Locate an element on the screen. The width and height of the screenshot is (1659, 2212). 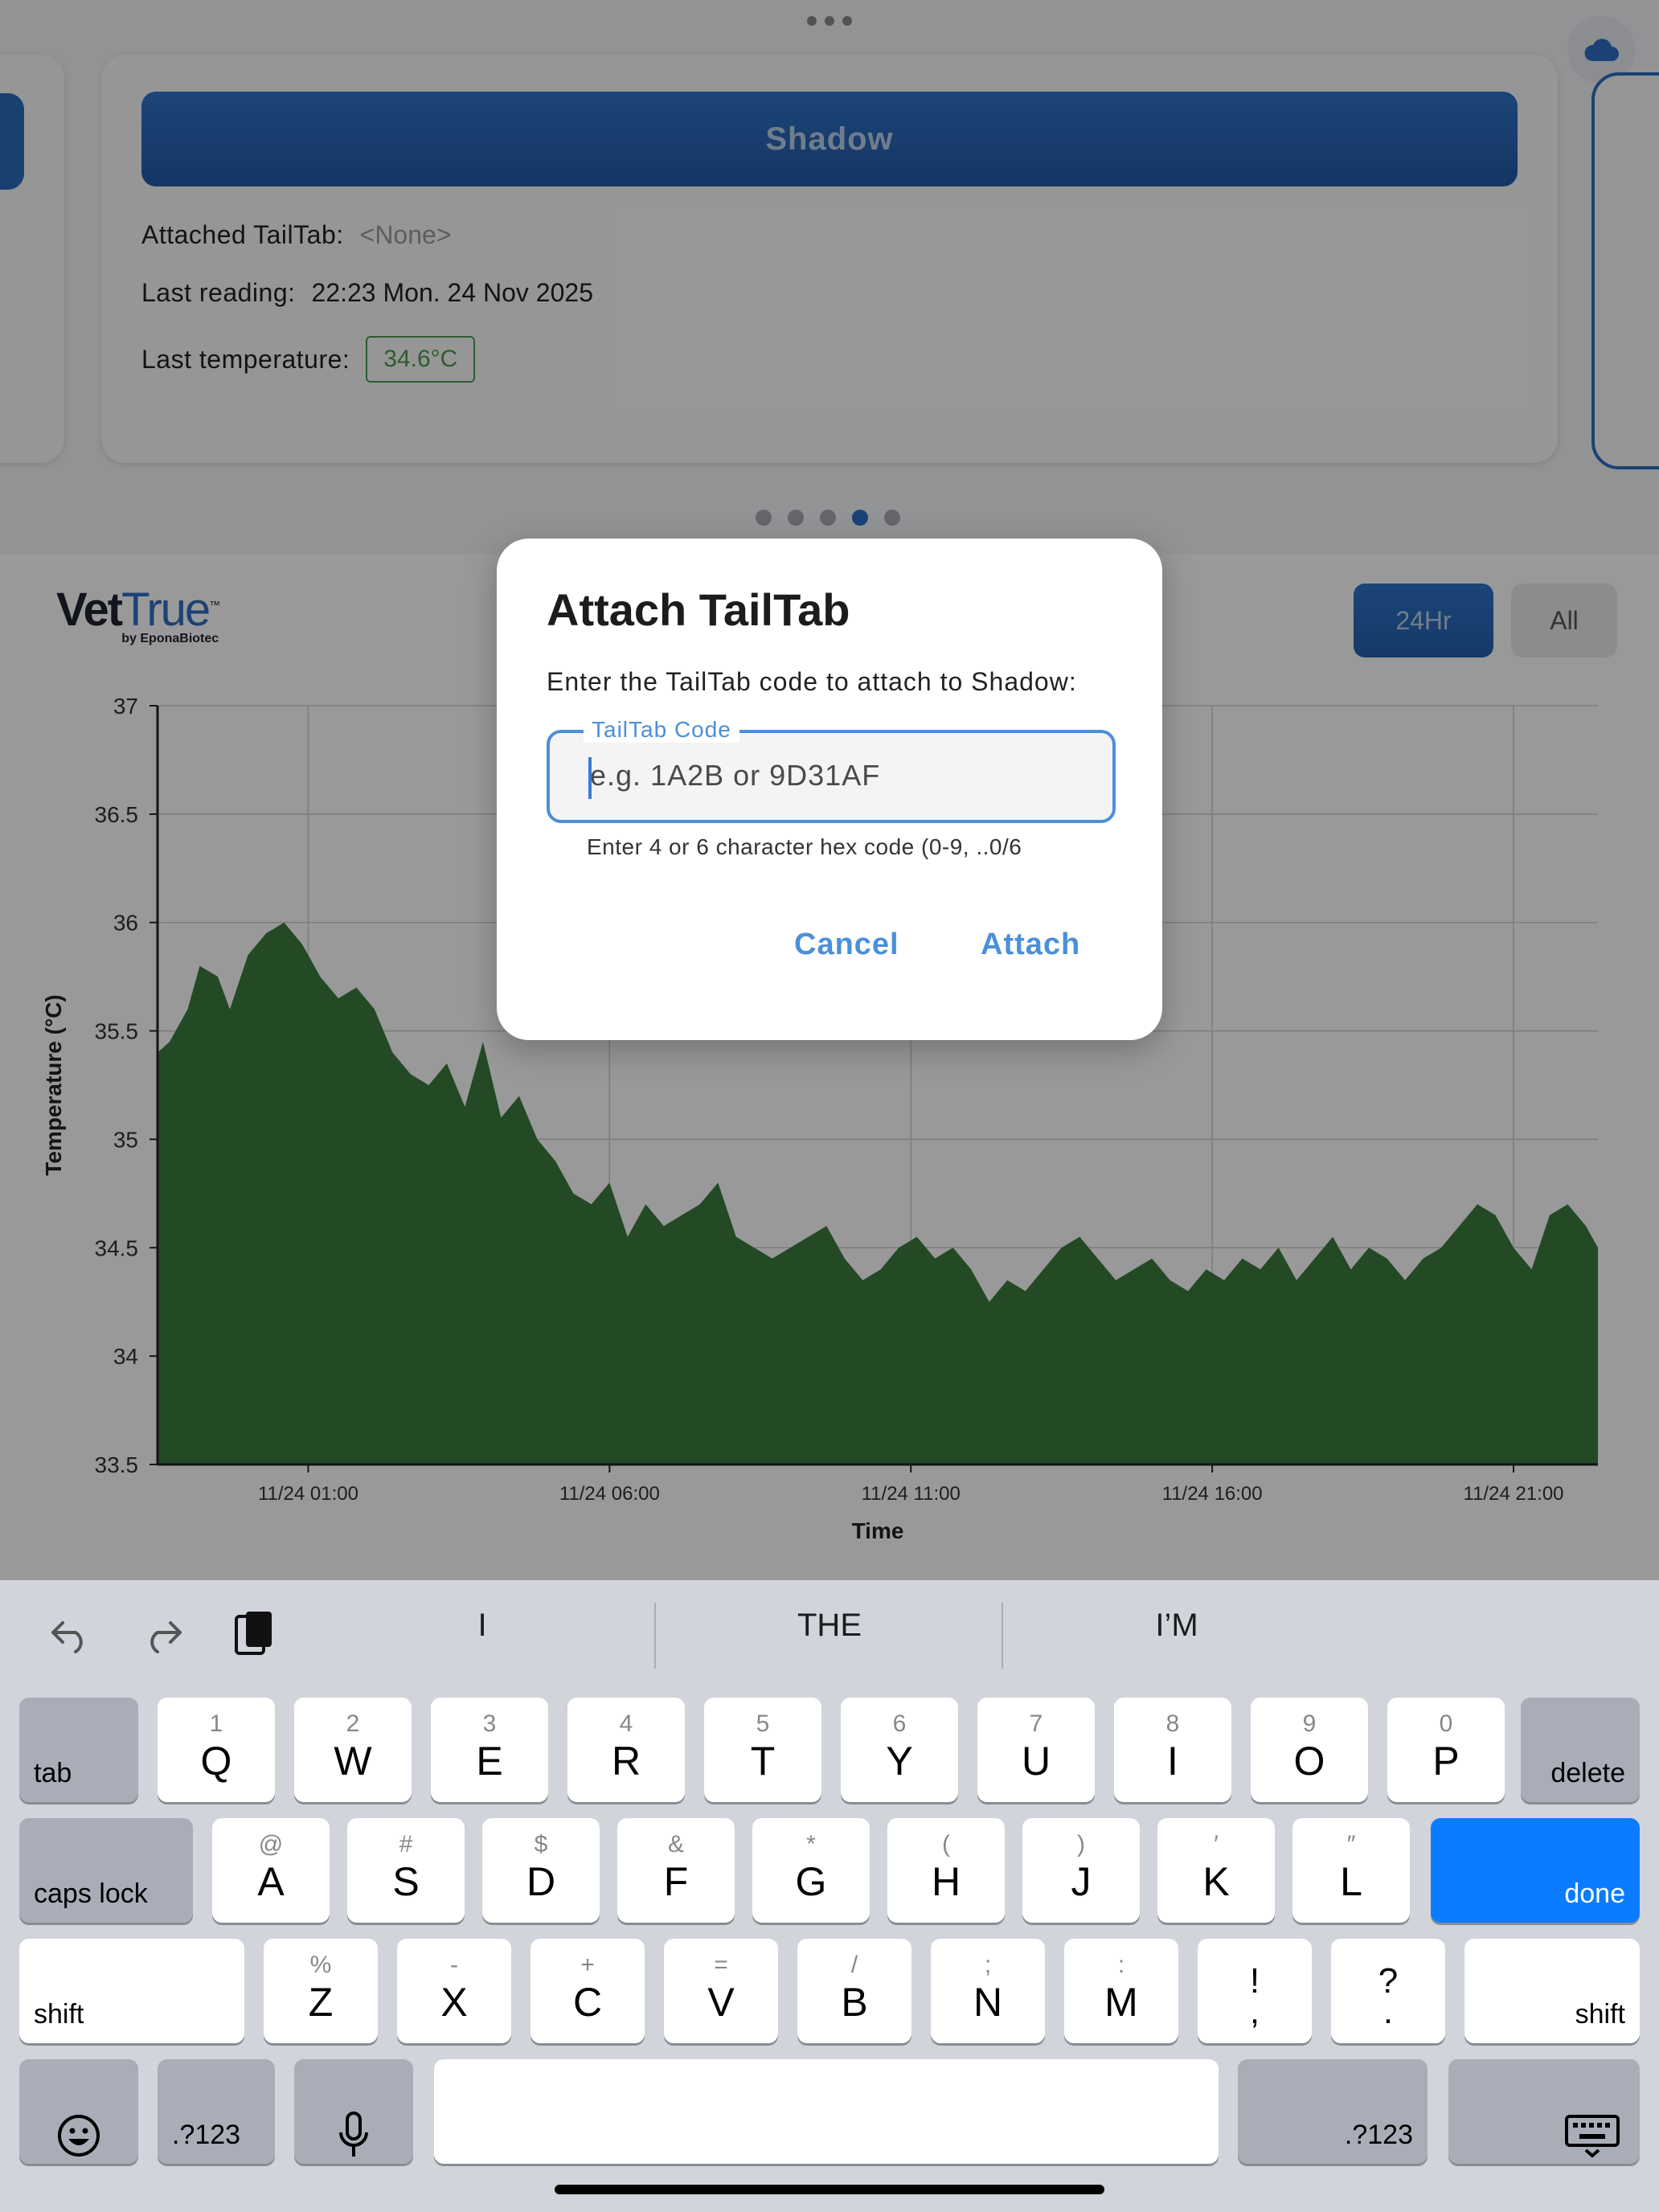
dialog-title: Attach TailTab is located at coordinates (698, 609).